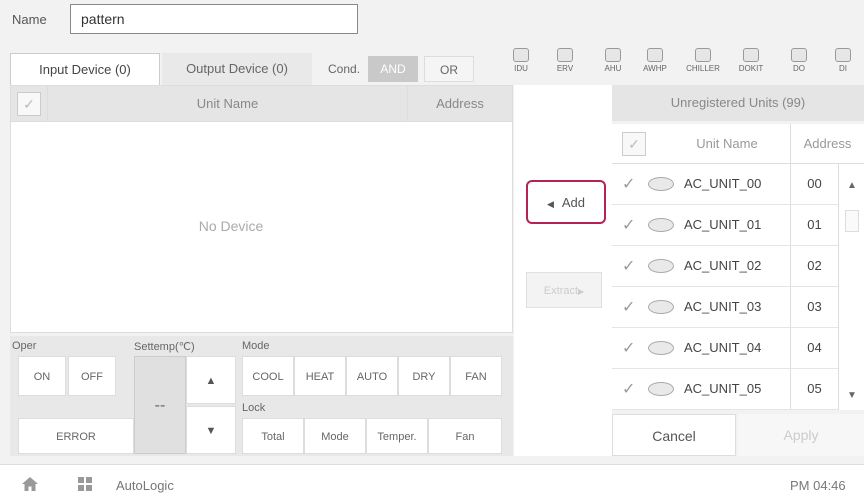  What do you see at coordinates (521, 55) in the screenshot?
I see `idu-icon` at bounding box center [521, 55].